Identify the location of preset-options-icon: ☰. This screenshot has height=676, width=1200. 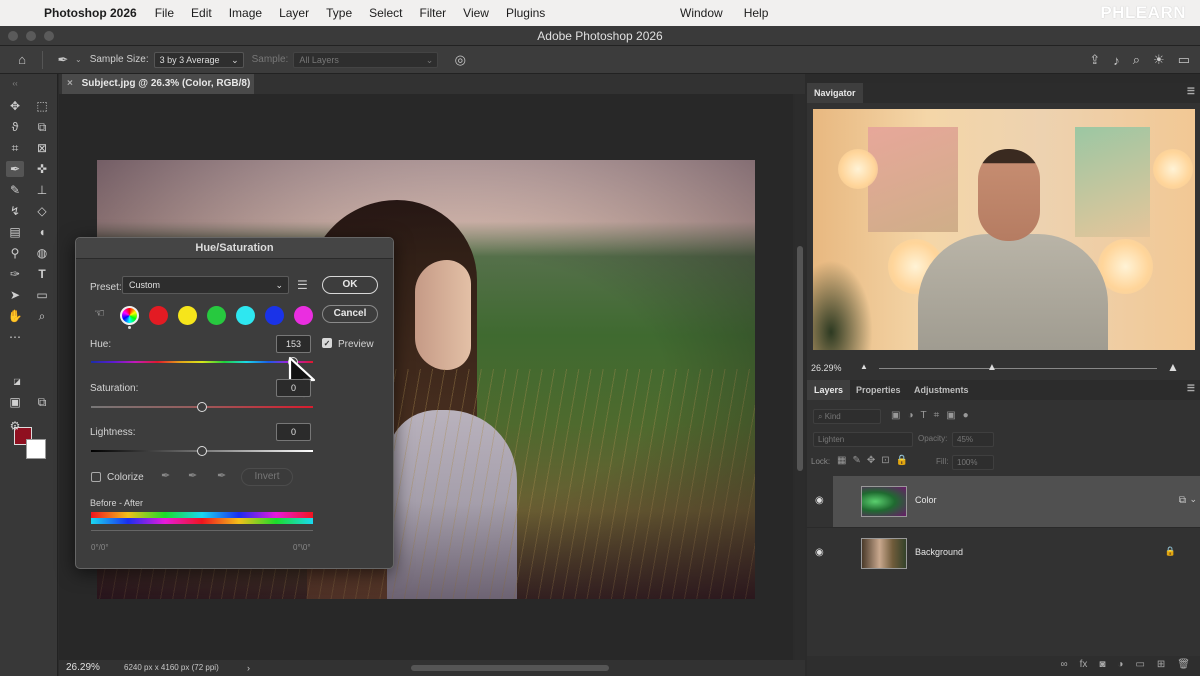
(302, 285).